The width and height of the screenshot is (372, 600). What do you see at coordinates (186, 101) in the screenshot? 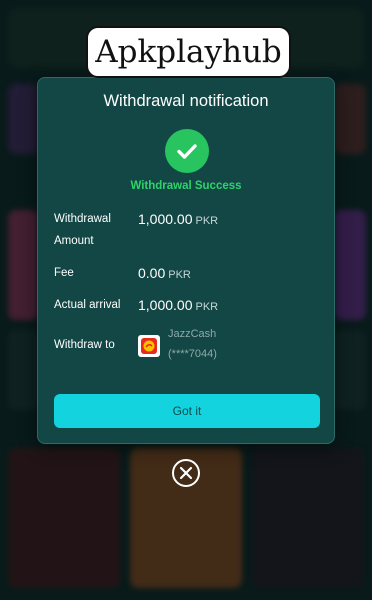
I see `dialog-title: Withdrawal notification` at bounding box center [186, 101].